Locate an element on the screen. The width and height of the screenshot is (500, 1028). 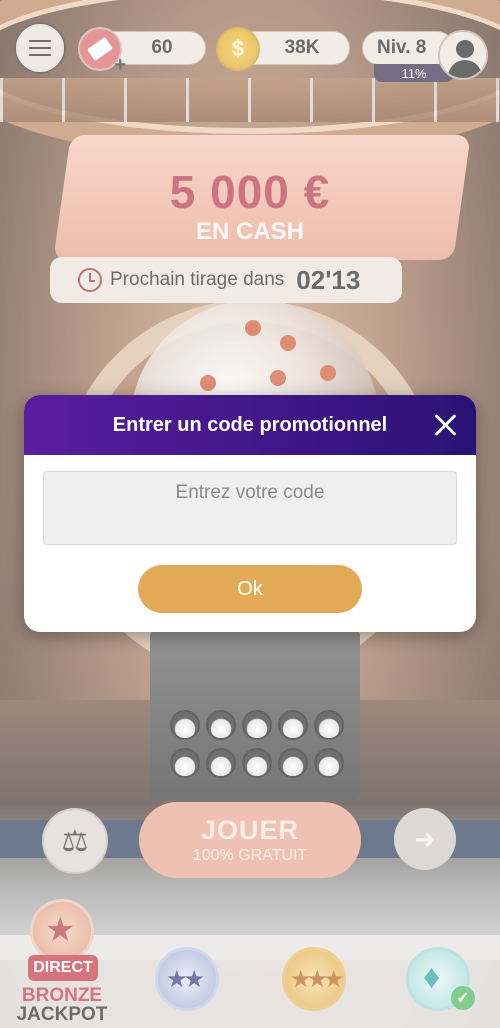
ok-label: Ok is located at coordinates (250, 588).